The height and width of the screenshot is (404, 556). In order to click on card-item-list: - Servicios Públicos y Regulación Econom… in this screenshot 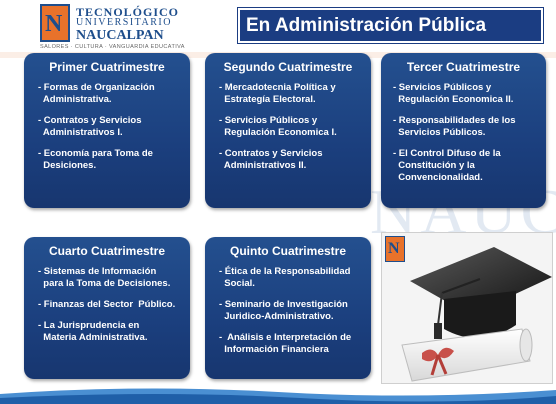, I will do `click(467, 137)`.